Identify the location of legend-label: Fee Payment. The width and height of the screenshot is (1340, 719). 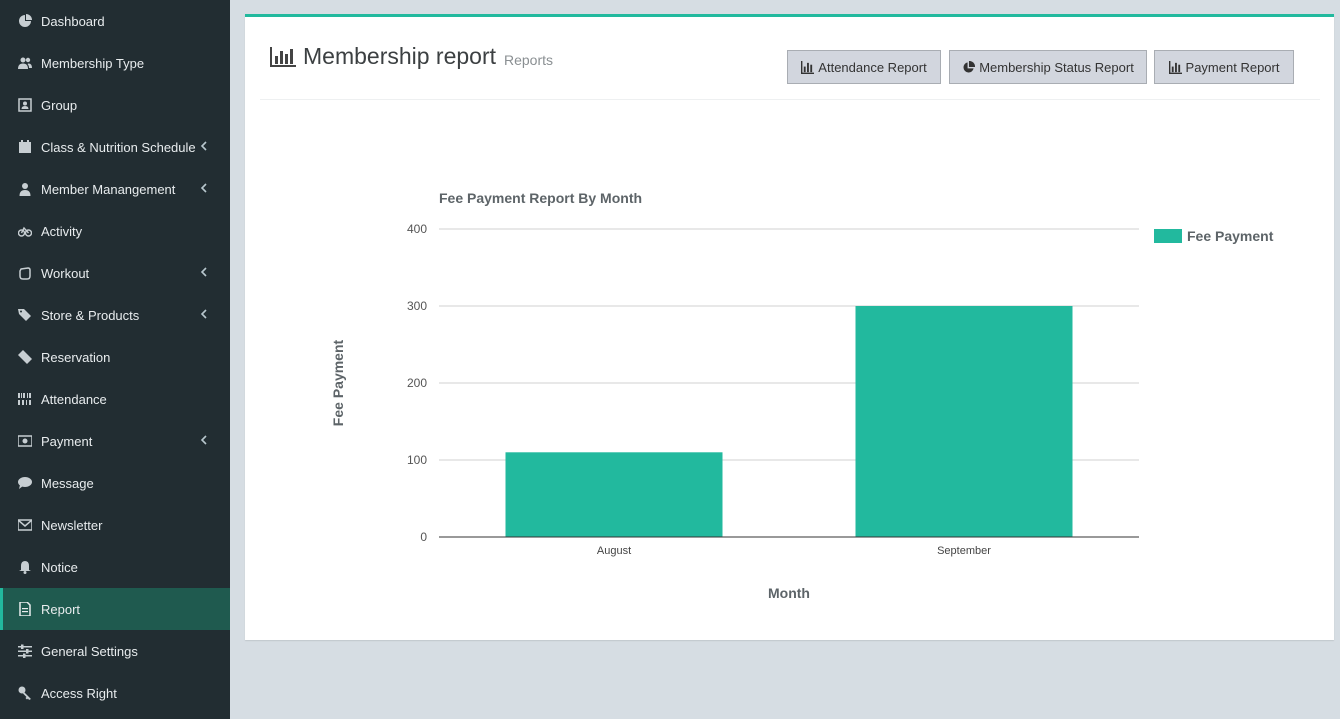
(1230, 236).